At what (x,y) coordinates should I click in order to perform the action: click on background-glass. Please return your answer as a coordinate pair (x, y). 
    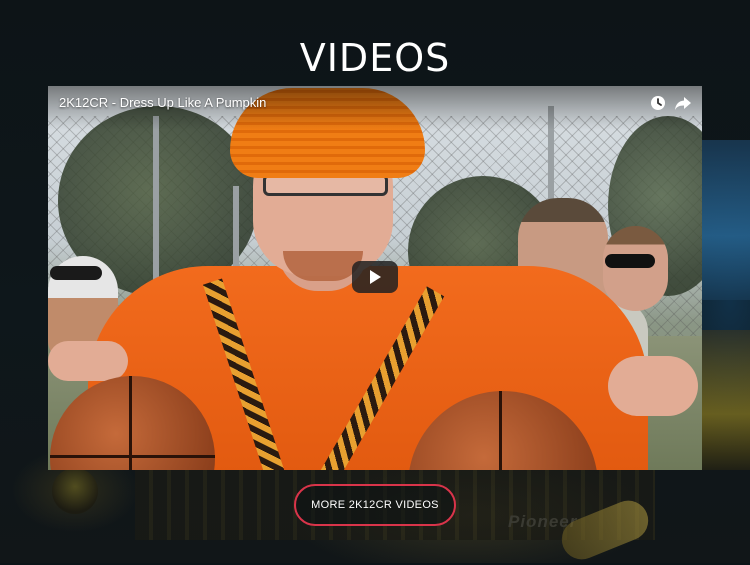
    Looking at the image, I should click on (75, 491).